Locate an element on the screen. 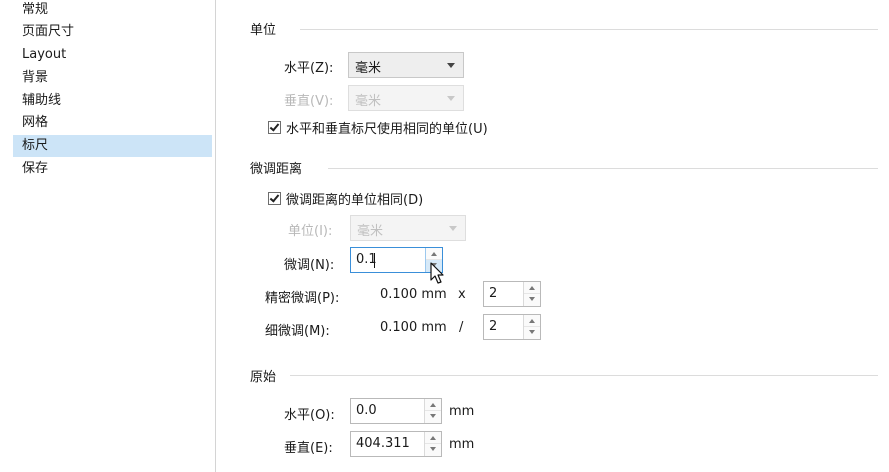 This screenshot has width=889, height=472. origin-vertical-input: 404.311 is located at coordinates (383, 443).